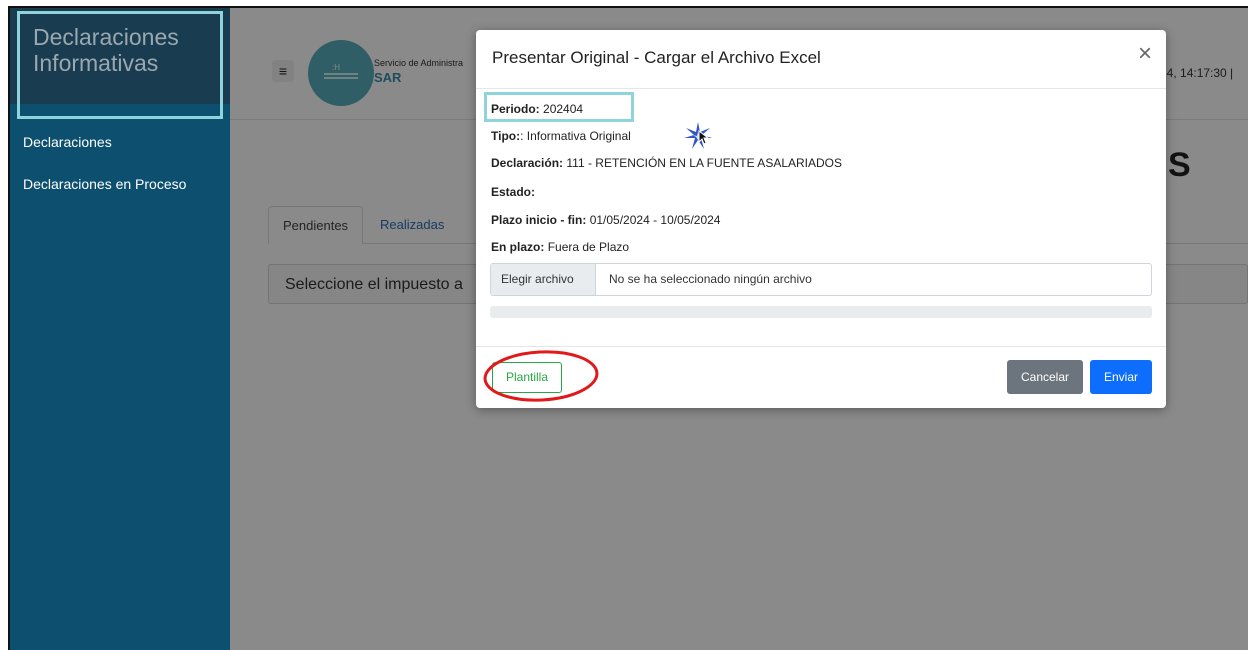  What do you see at coordinates (104, 184) in the screenshot?
I see `sidebar-item-declaraciones-en-proceso: Declaraciones en Proceso` at bounding box center [104, 184].